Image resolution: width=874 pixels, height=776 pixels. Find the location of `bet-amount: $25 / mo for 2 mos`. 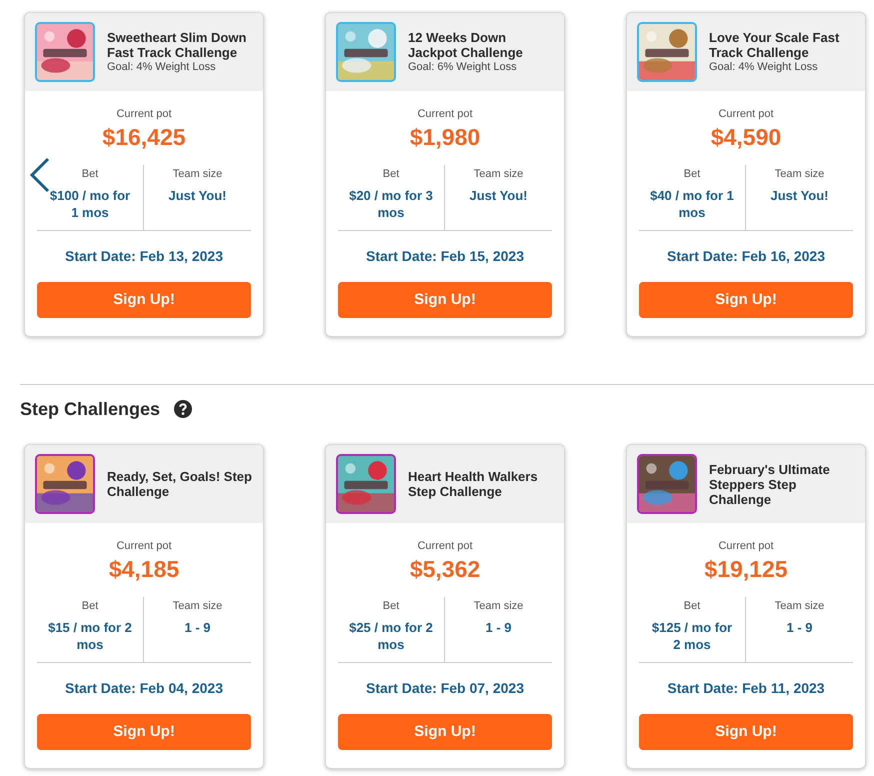

bet-amount: $25 / mo for 2 mos is located at coordinates (391, 636).